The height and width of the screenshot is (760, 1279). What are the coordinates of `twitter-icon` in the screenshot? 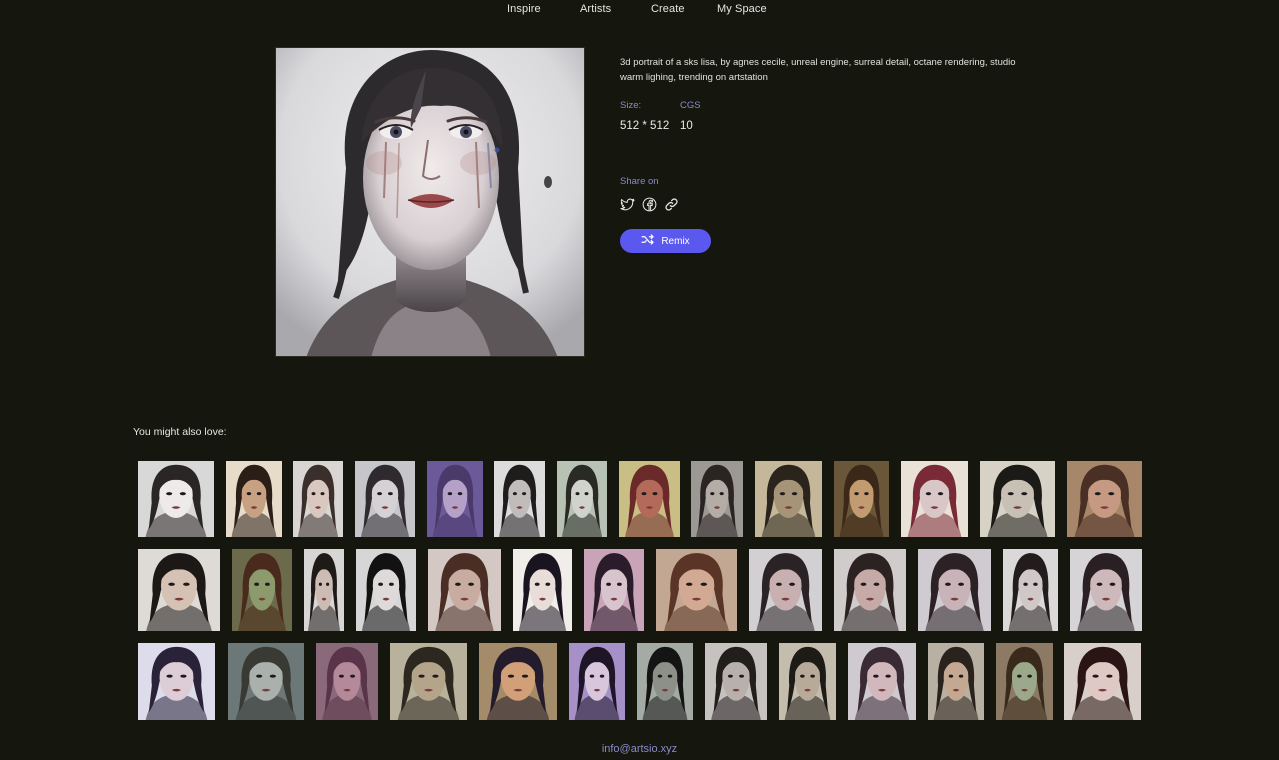 It's located at (627, 204).